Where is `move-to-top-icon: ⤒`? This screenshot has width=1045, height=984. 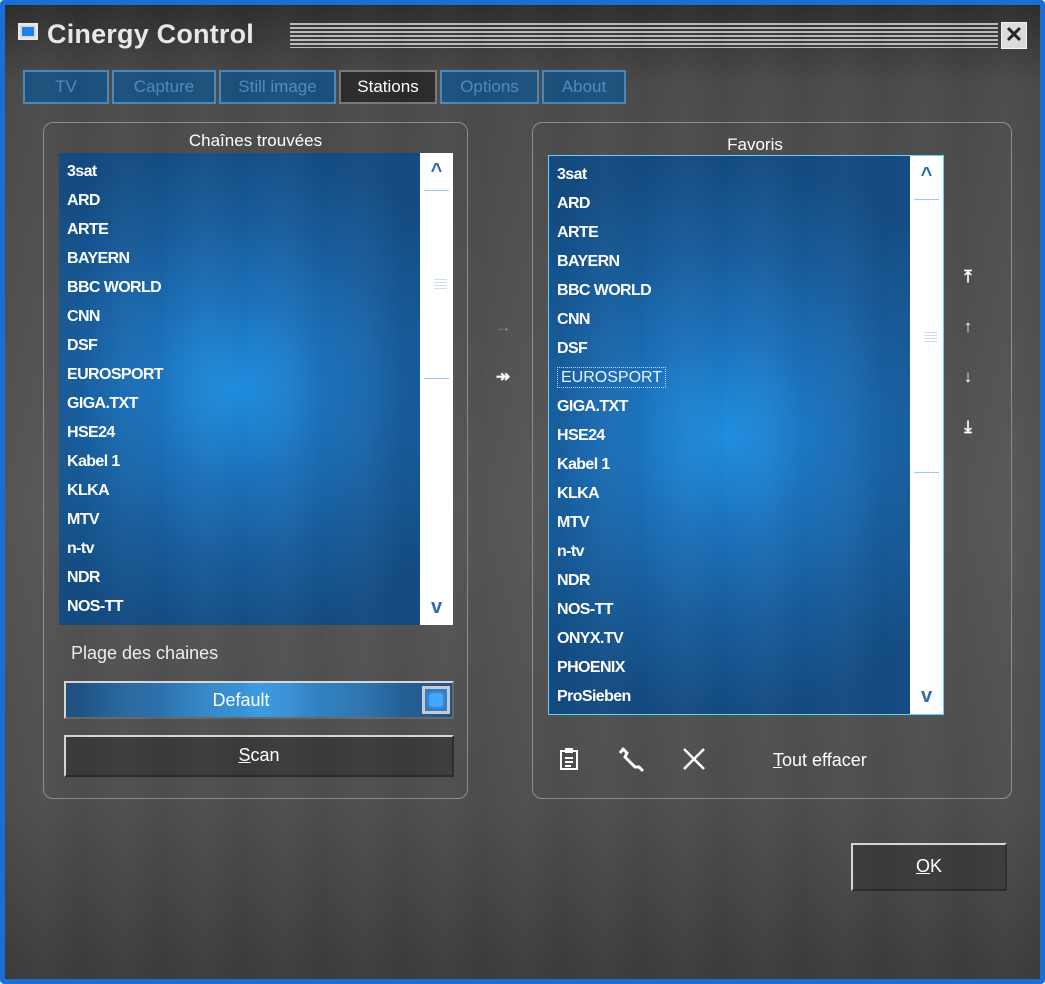 move-to-top-icon: ⤒ is located at coordinates (968, 279).